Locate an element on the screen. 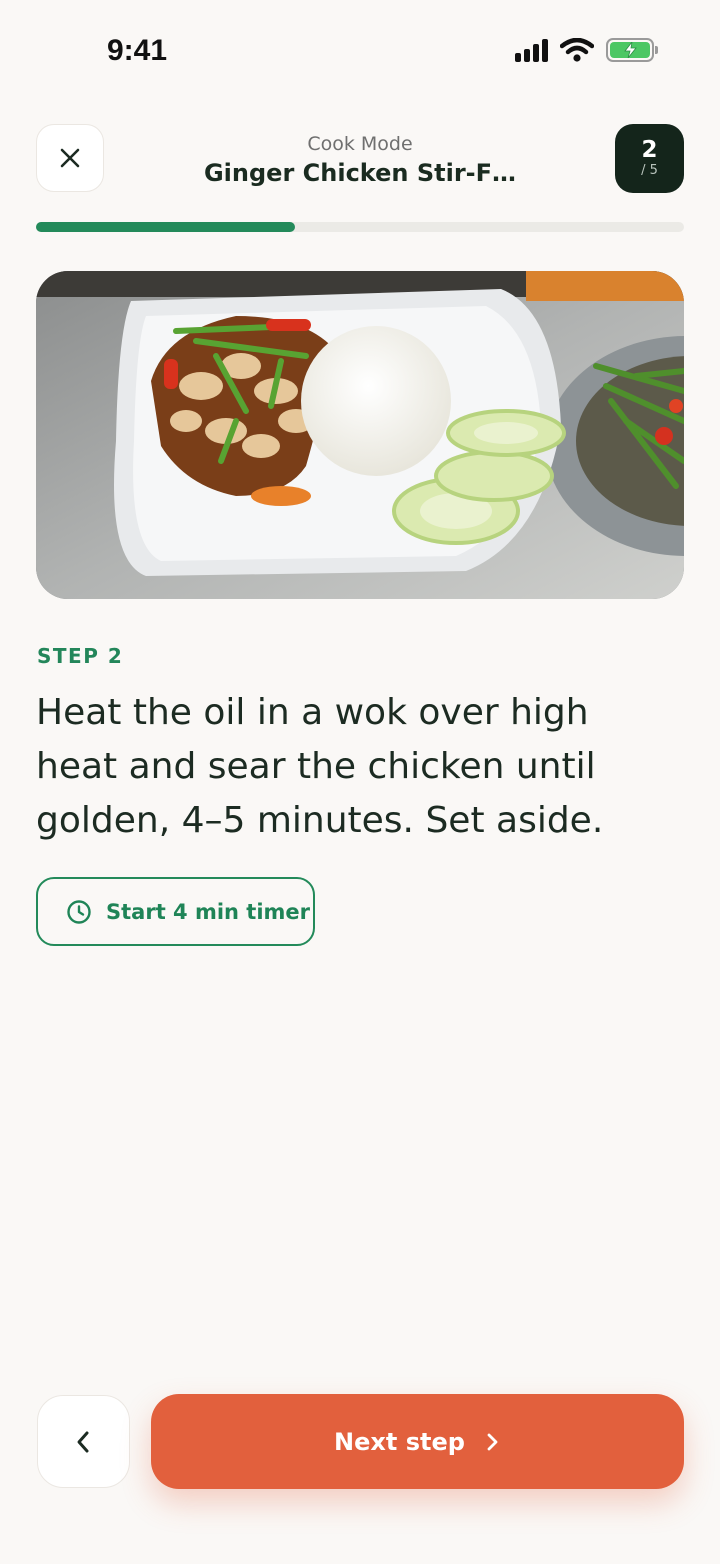  step-progress-fill is located at coordinates (166, 227).